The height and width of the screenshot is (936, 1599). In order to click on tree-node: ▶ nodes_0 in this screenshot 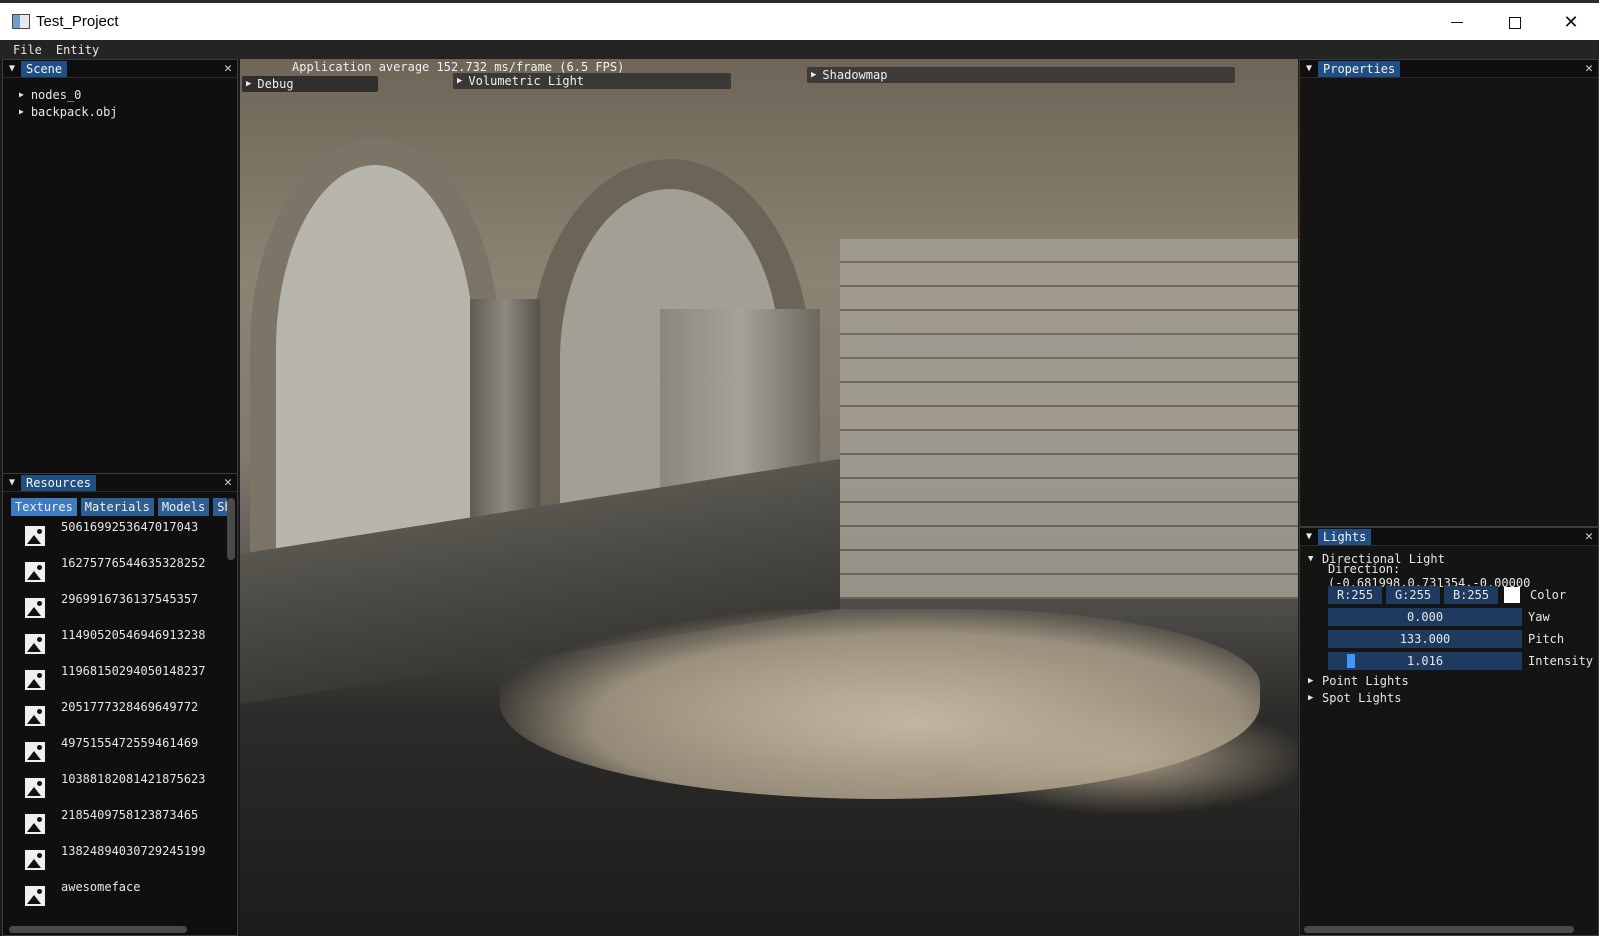, I will do `click(128, 94)`.